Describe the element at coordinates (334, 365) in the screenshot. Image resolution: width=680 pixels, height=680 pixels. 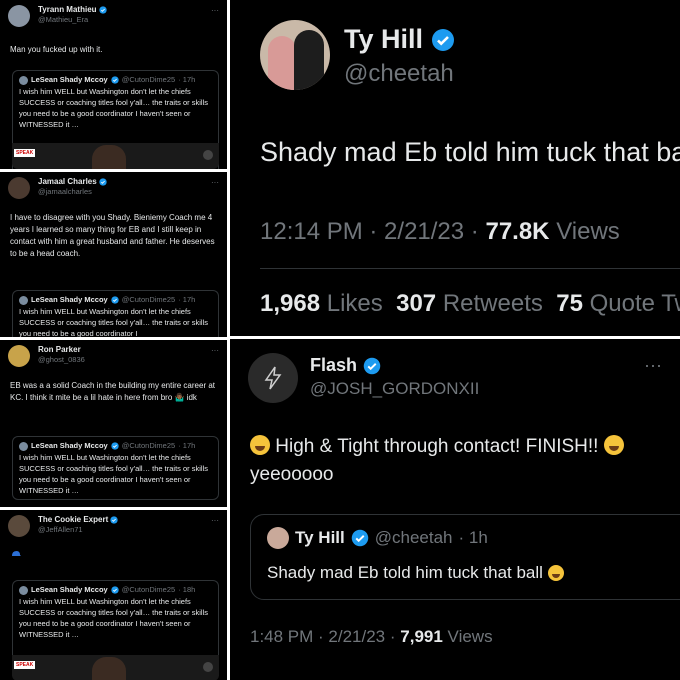
I see `author-name-text: Flash` at that location.